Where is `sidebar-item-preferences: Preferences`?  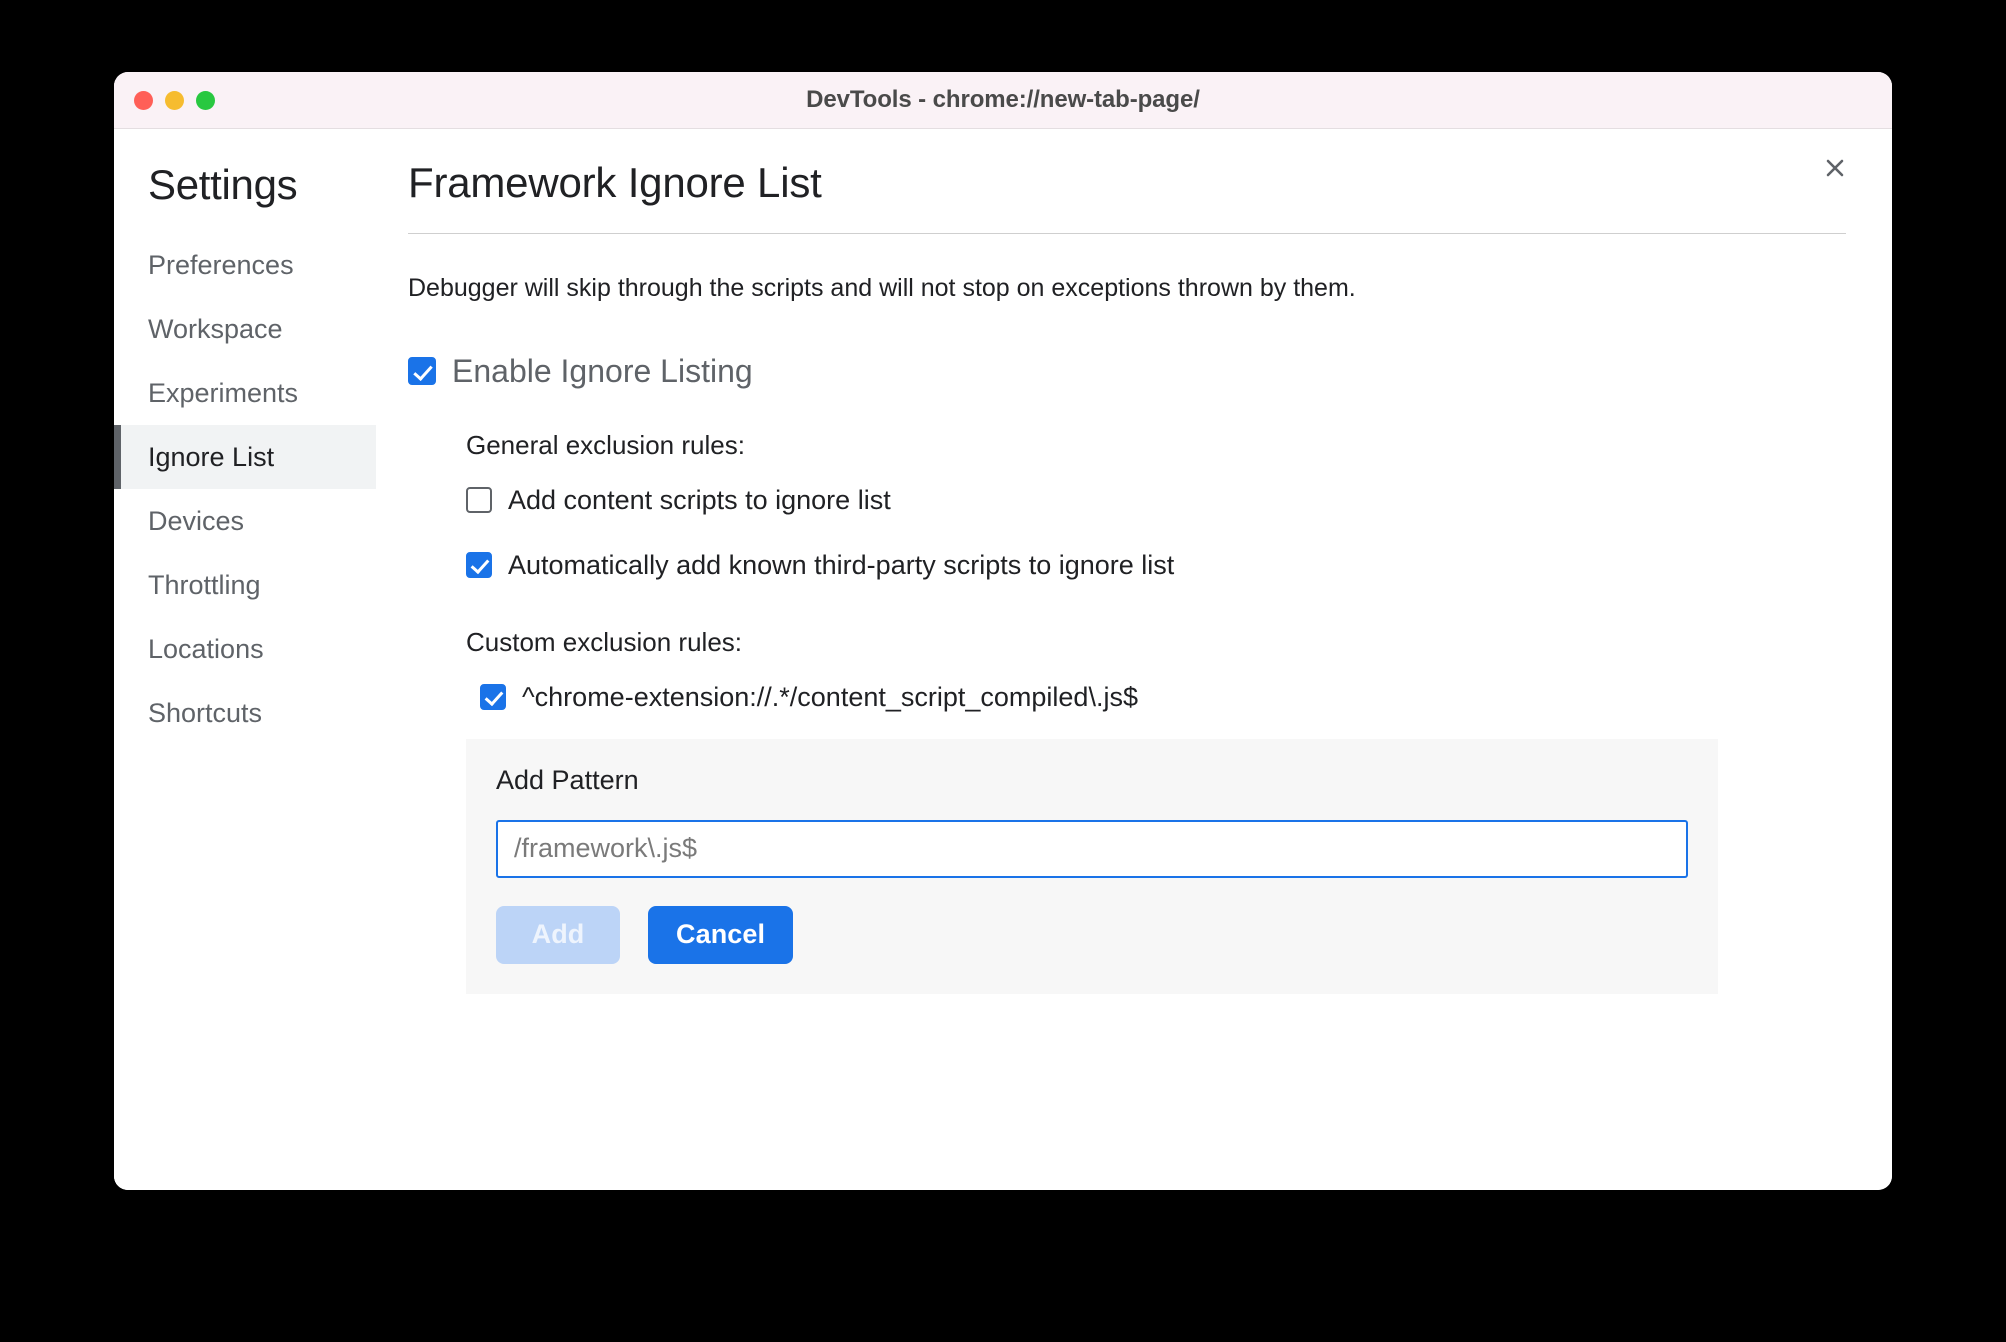 sidebar-item-preferences: Preferences is located at coordinates (245, 265).